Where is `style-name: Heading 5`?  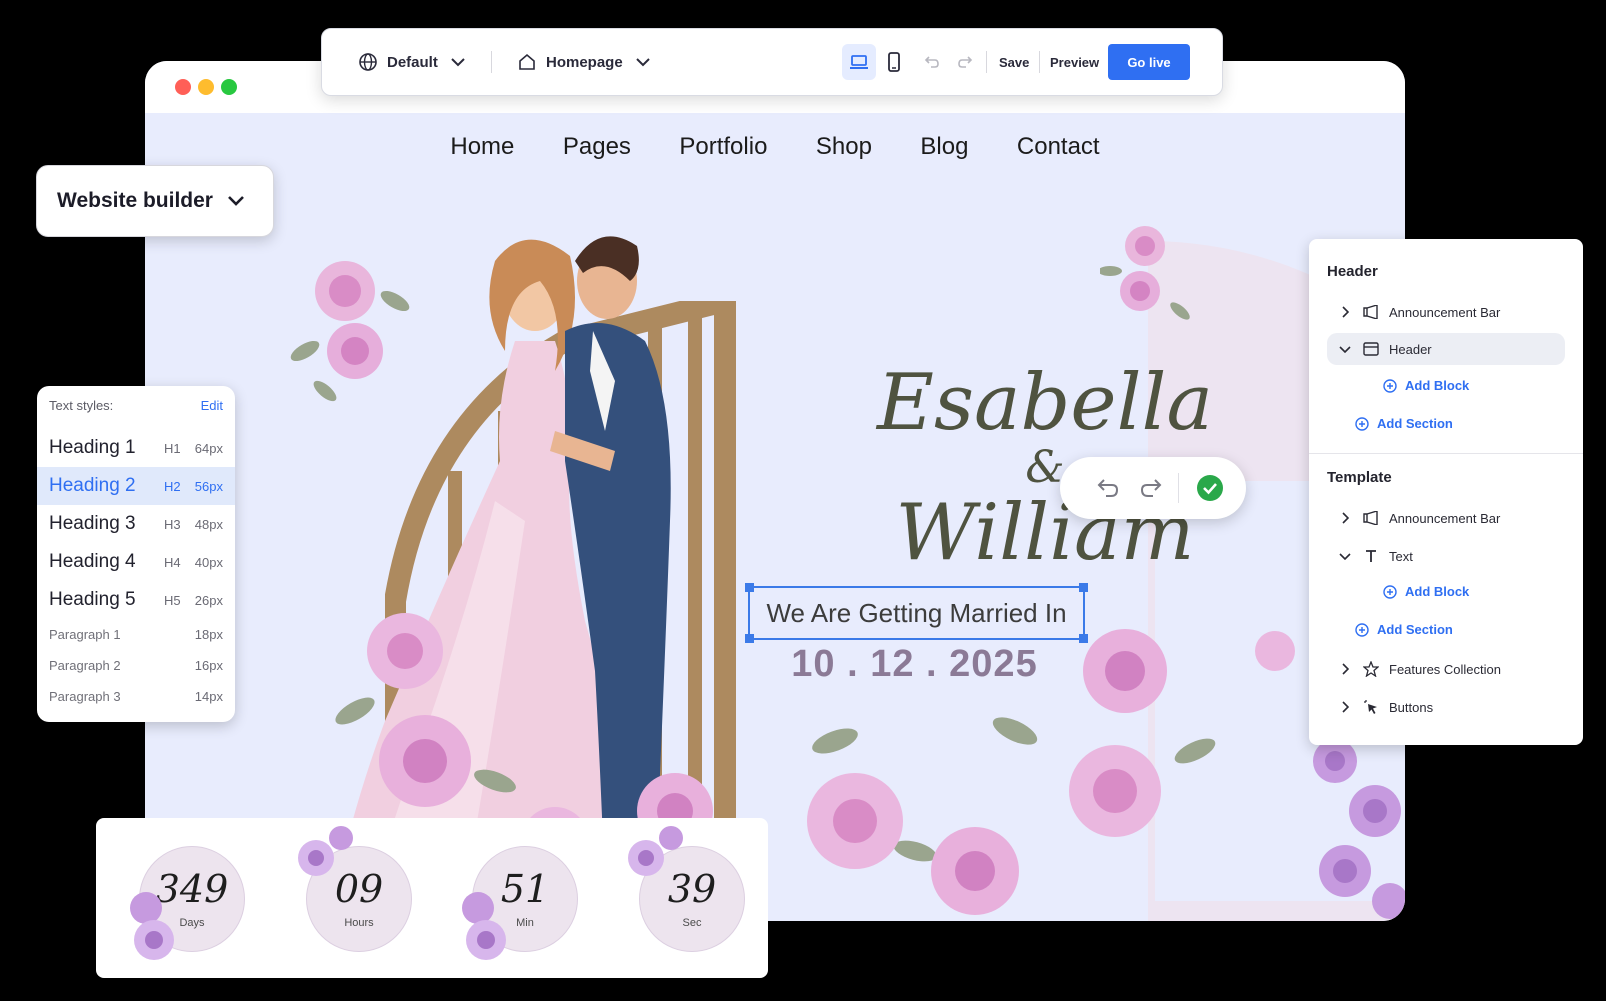
style-name: Heading 5 is located at coordinates (92, 599).